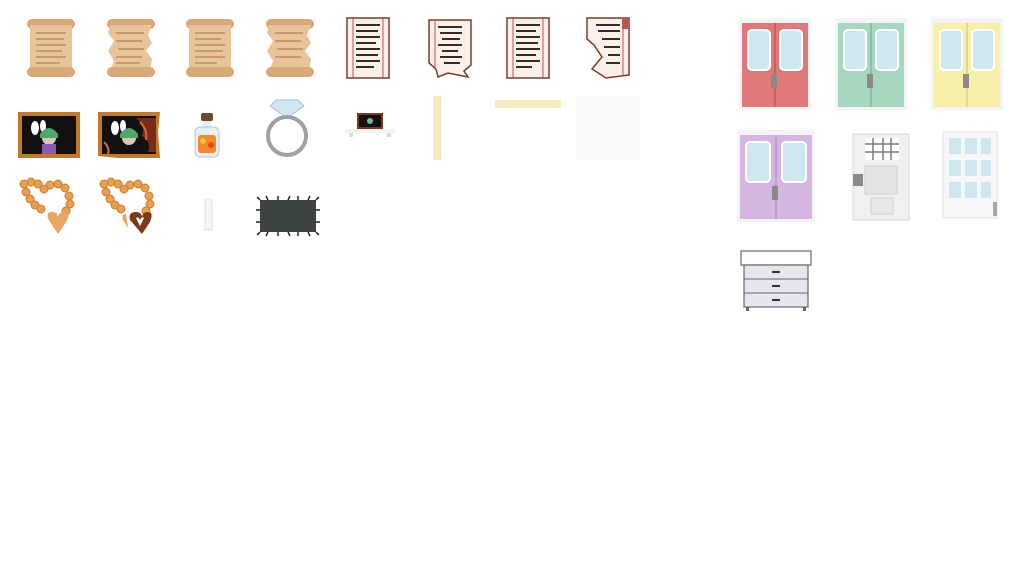  Describe the element at coordinates (368, 48) in the screenshot. I see `paper-page-intact-1-icon` at that location.